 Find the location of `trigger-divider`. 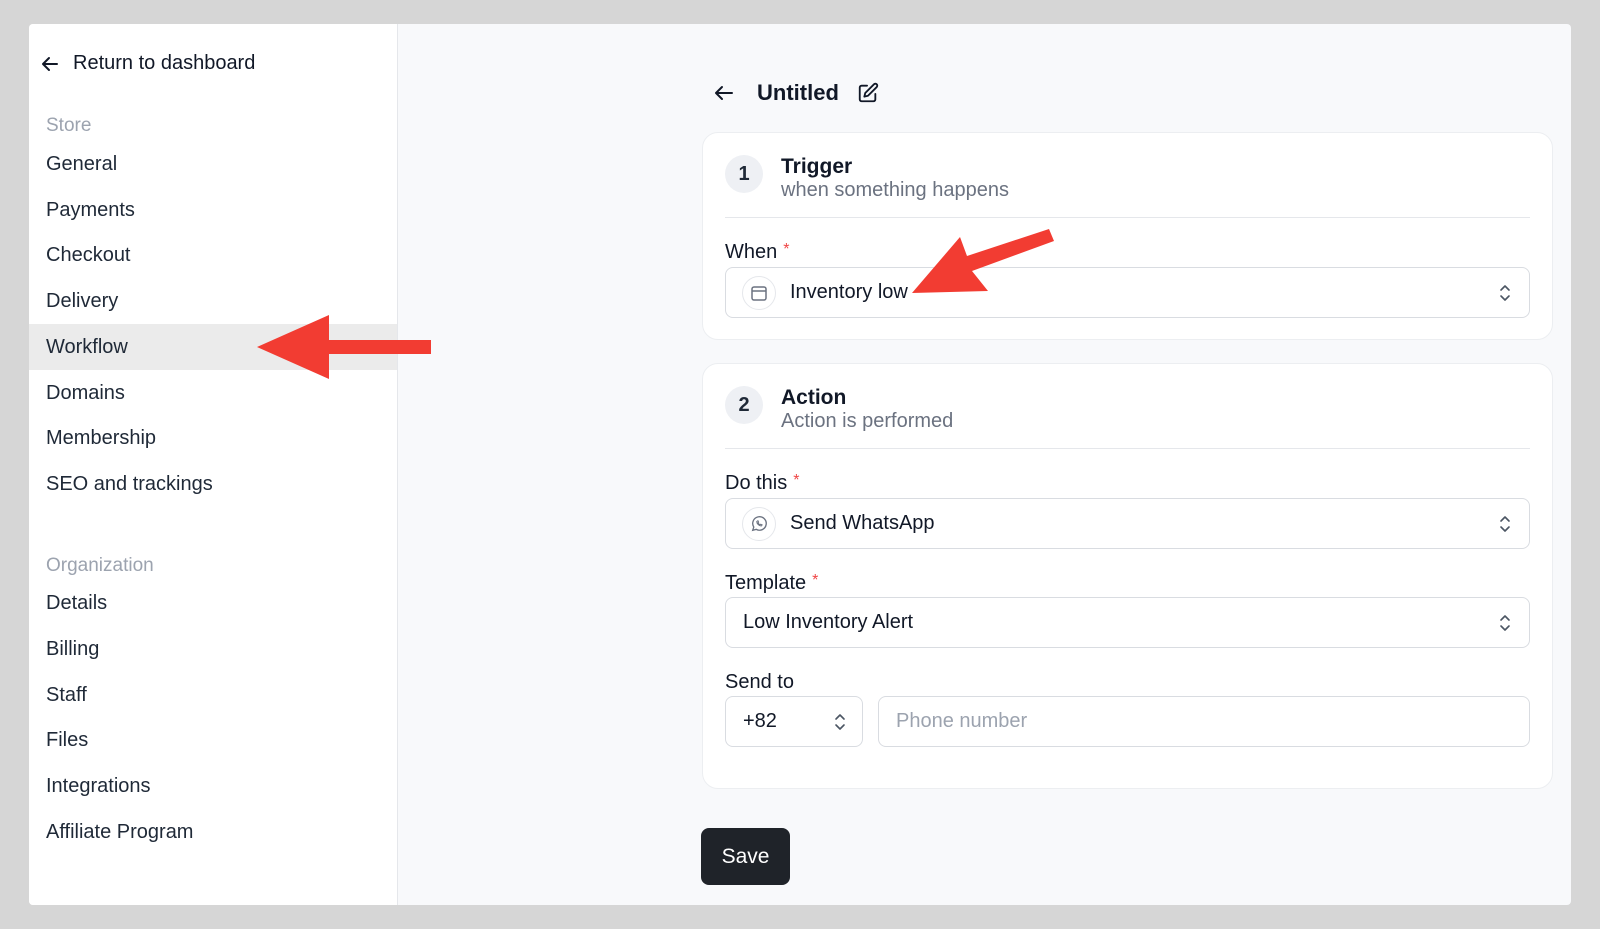

trigger-divider is located at coordinates (1127, 217).